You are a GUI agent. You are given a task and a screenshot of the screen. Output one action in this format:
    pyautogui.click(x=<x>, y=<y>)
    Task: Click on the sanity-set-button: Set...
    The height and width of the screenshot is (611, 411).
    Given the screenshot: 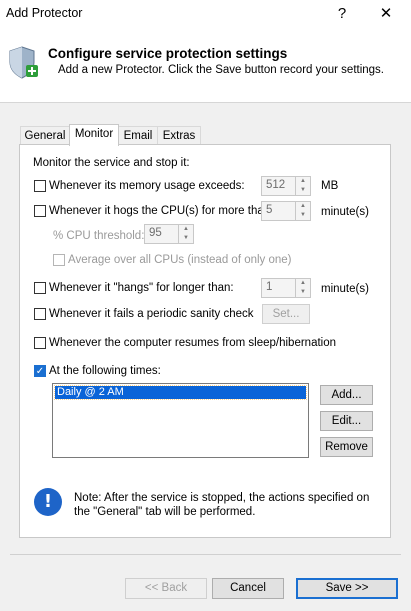 What is the action you would take?
    pyautogui.click(x=286, y=314)
    